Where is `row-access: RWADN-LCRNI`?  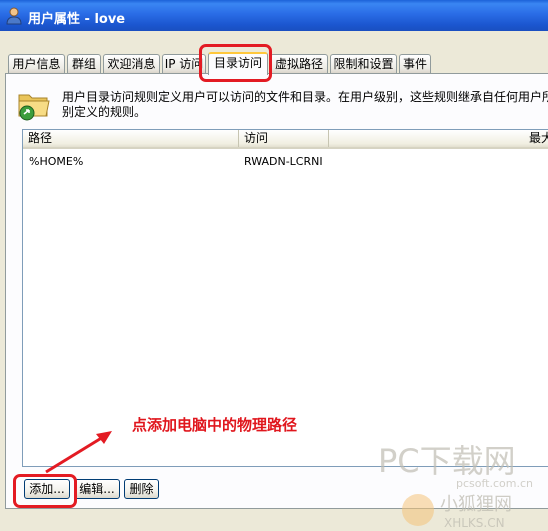 row-access: RWADN-LCRNI is located at coordinates (283, 161).